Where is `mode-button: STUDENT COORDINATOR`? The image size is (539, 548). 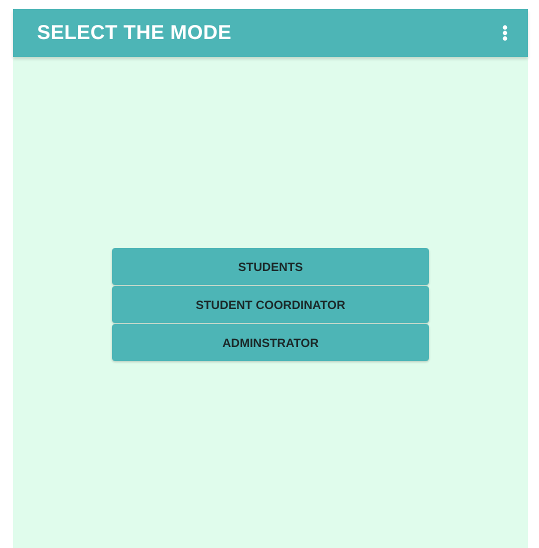
mode-button: STUDENT COORDINATOR is located at coordinates (270, 304).